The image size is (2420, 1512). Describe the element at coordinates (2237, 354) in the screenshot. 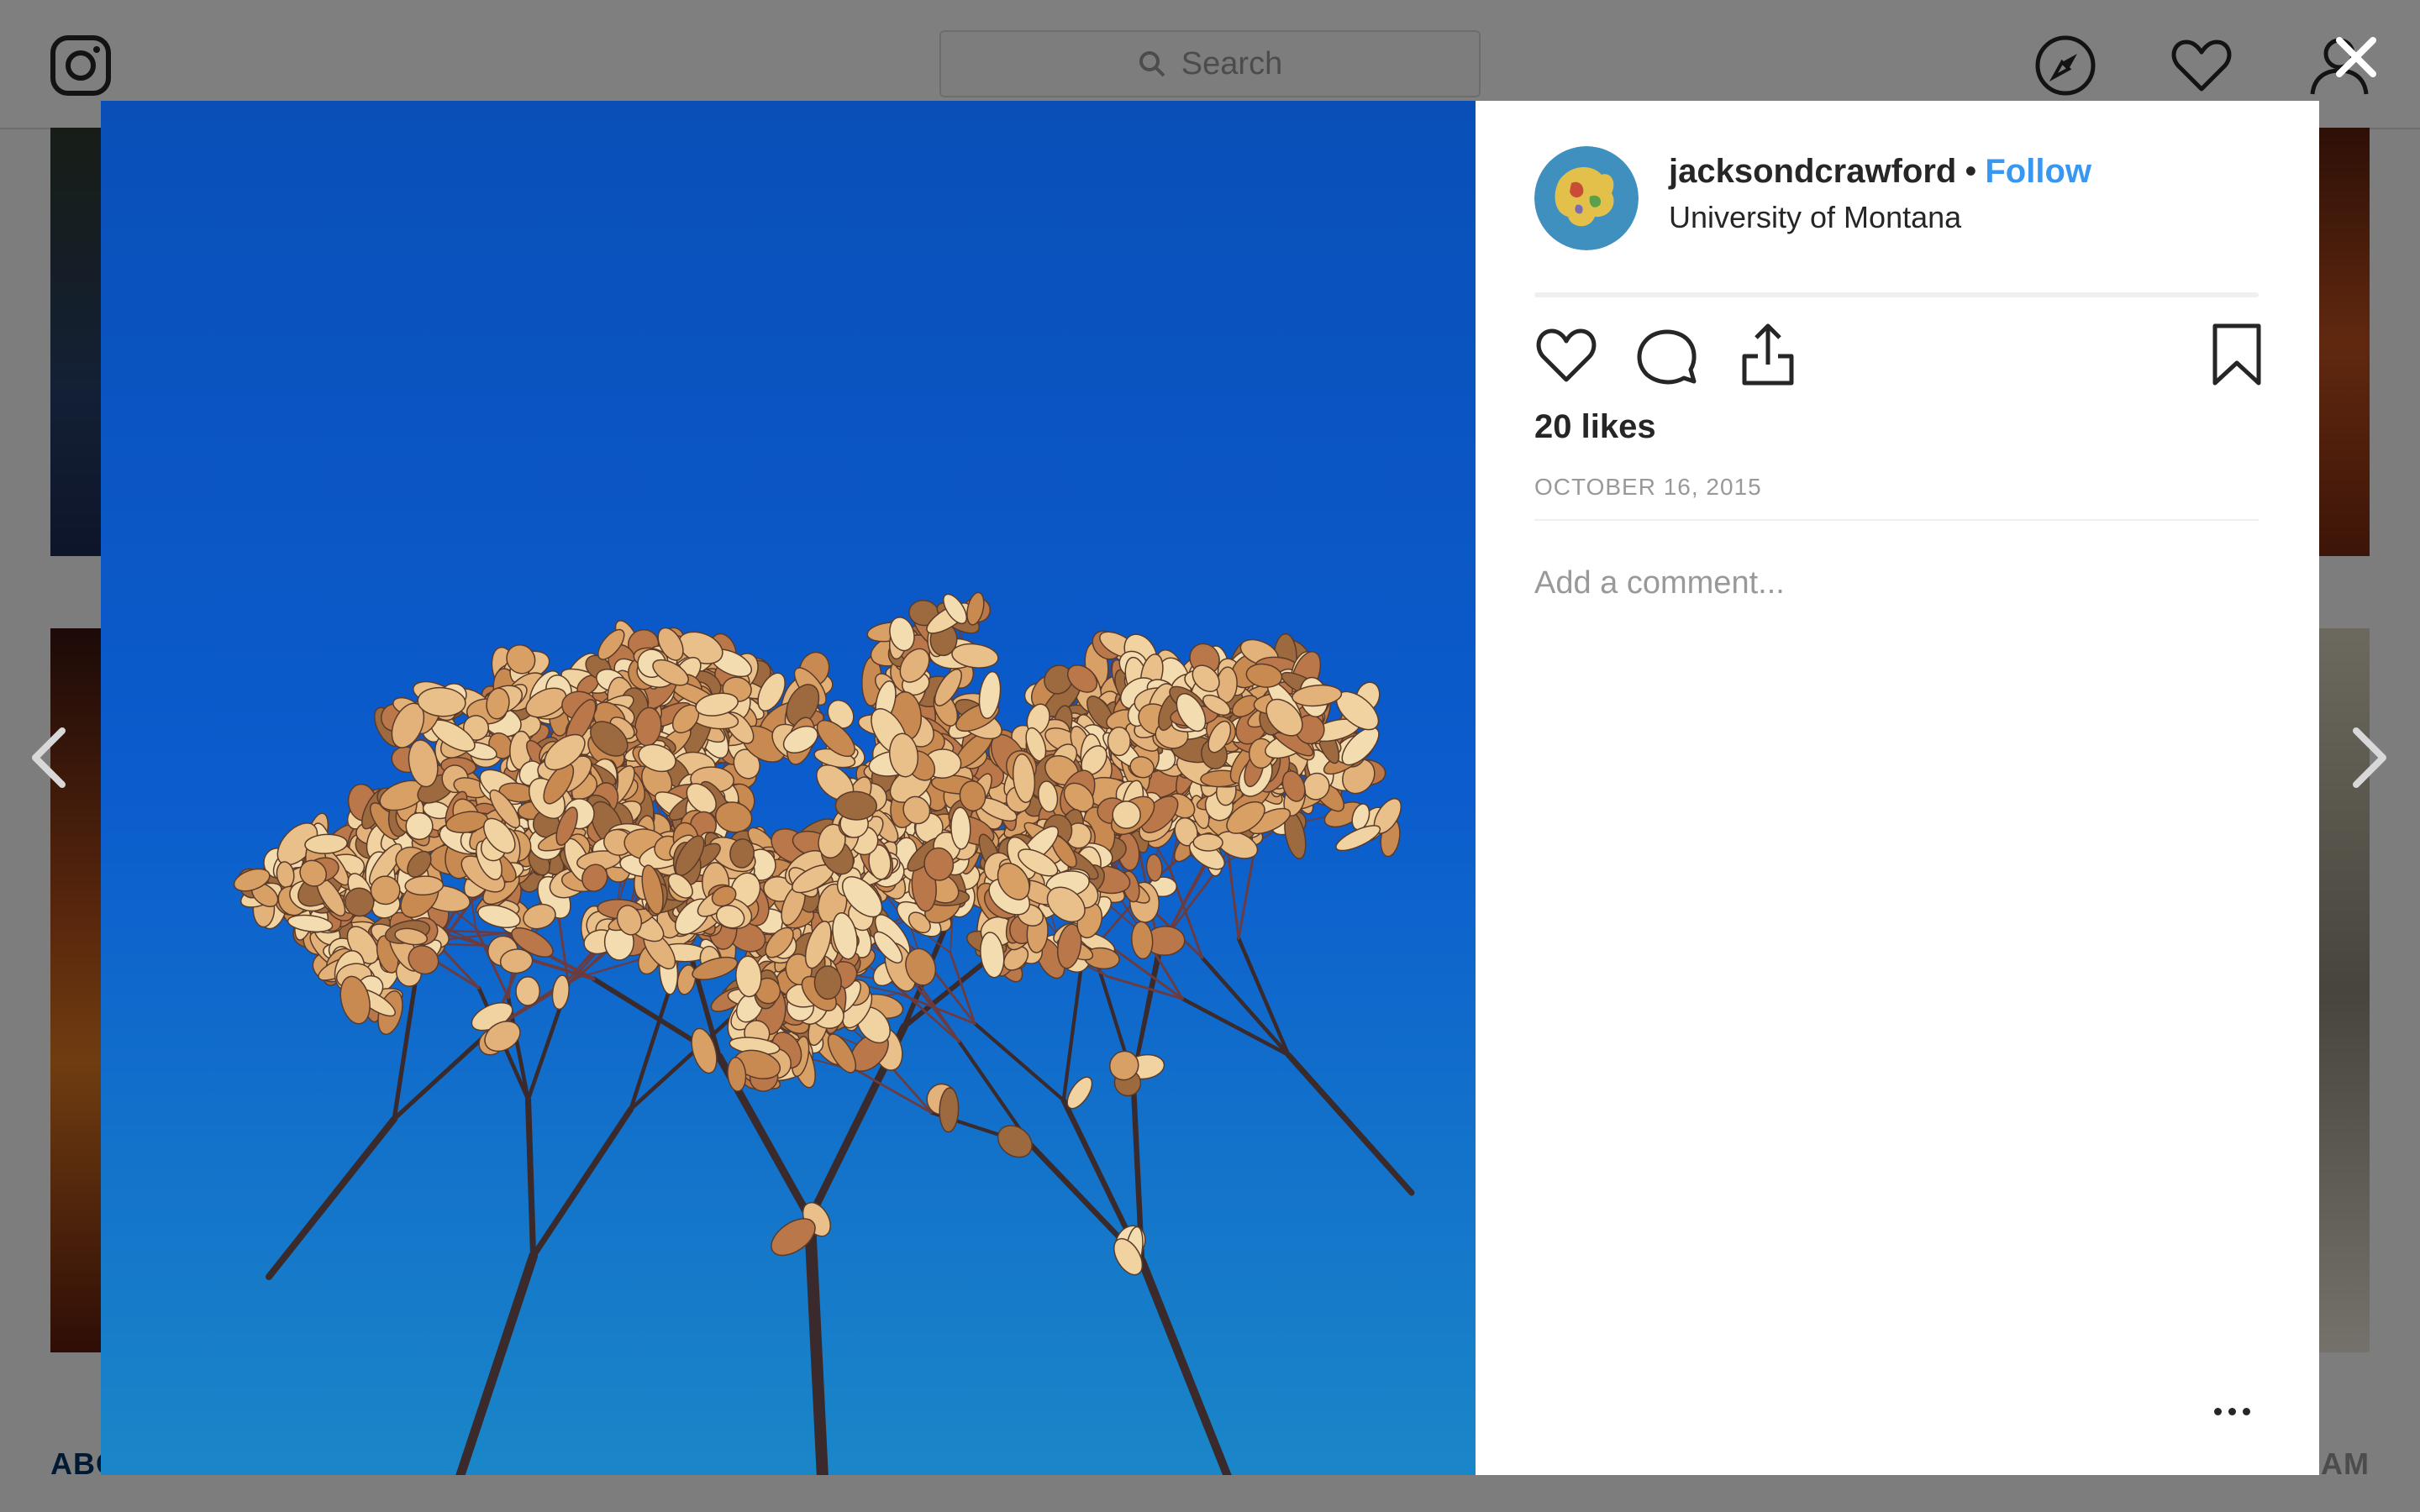

I see `bookmark-icon` at that location.